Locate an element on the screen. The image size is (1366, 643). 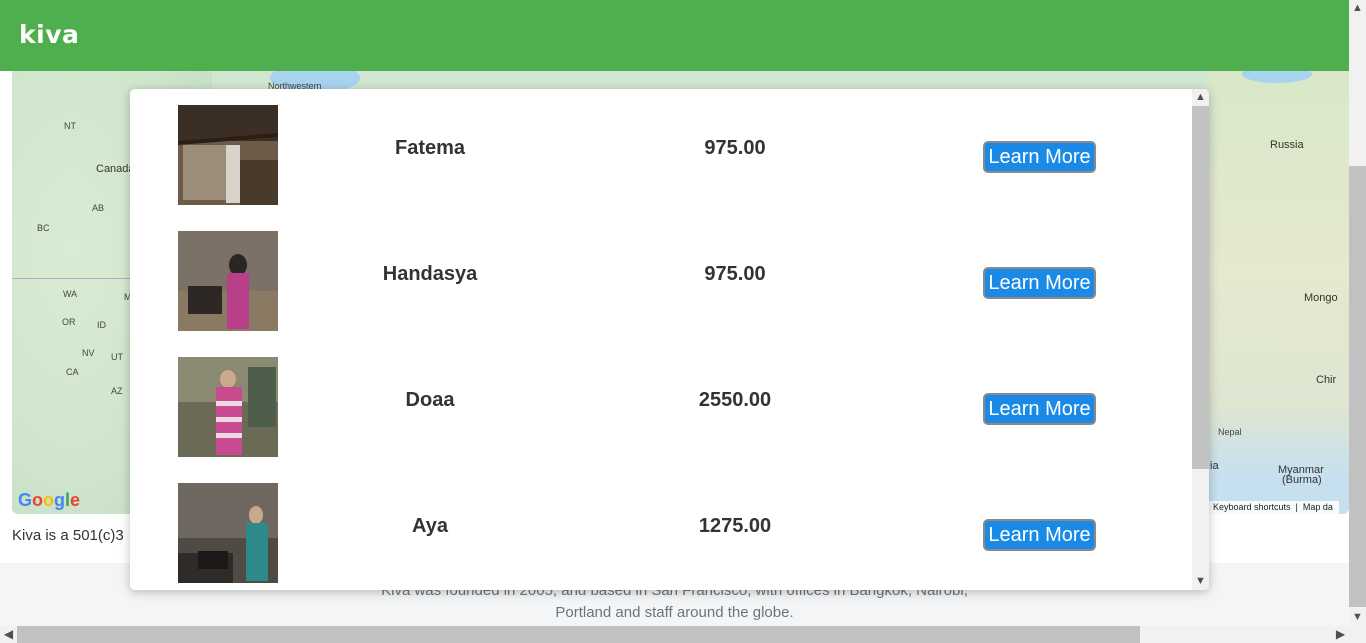
loan-row: Aya 1275.00 Learn More is located at coordinates (661, 533).